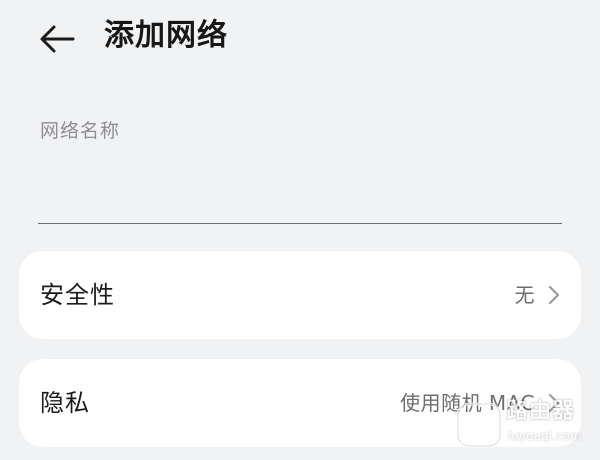  Describe the element at coordinates (77, 295) in the screenshot. I see `security-label: 安全性` at that location.